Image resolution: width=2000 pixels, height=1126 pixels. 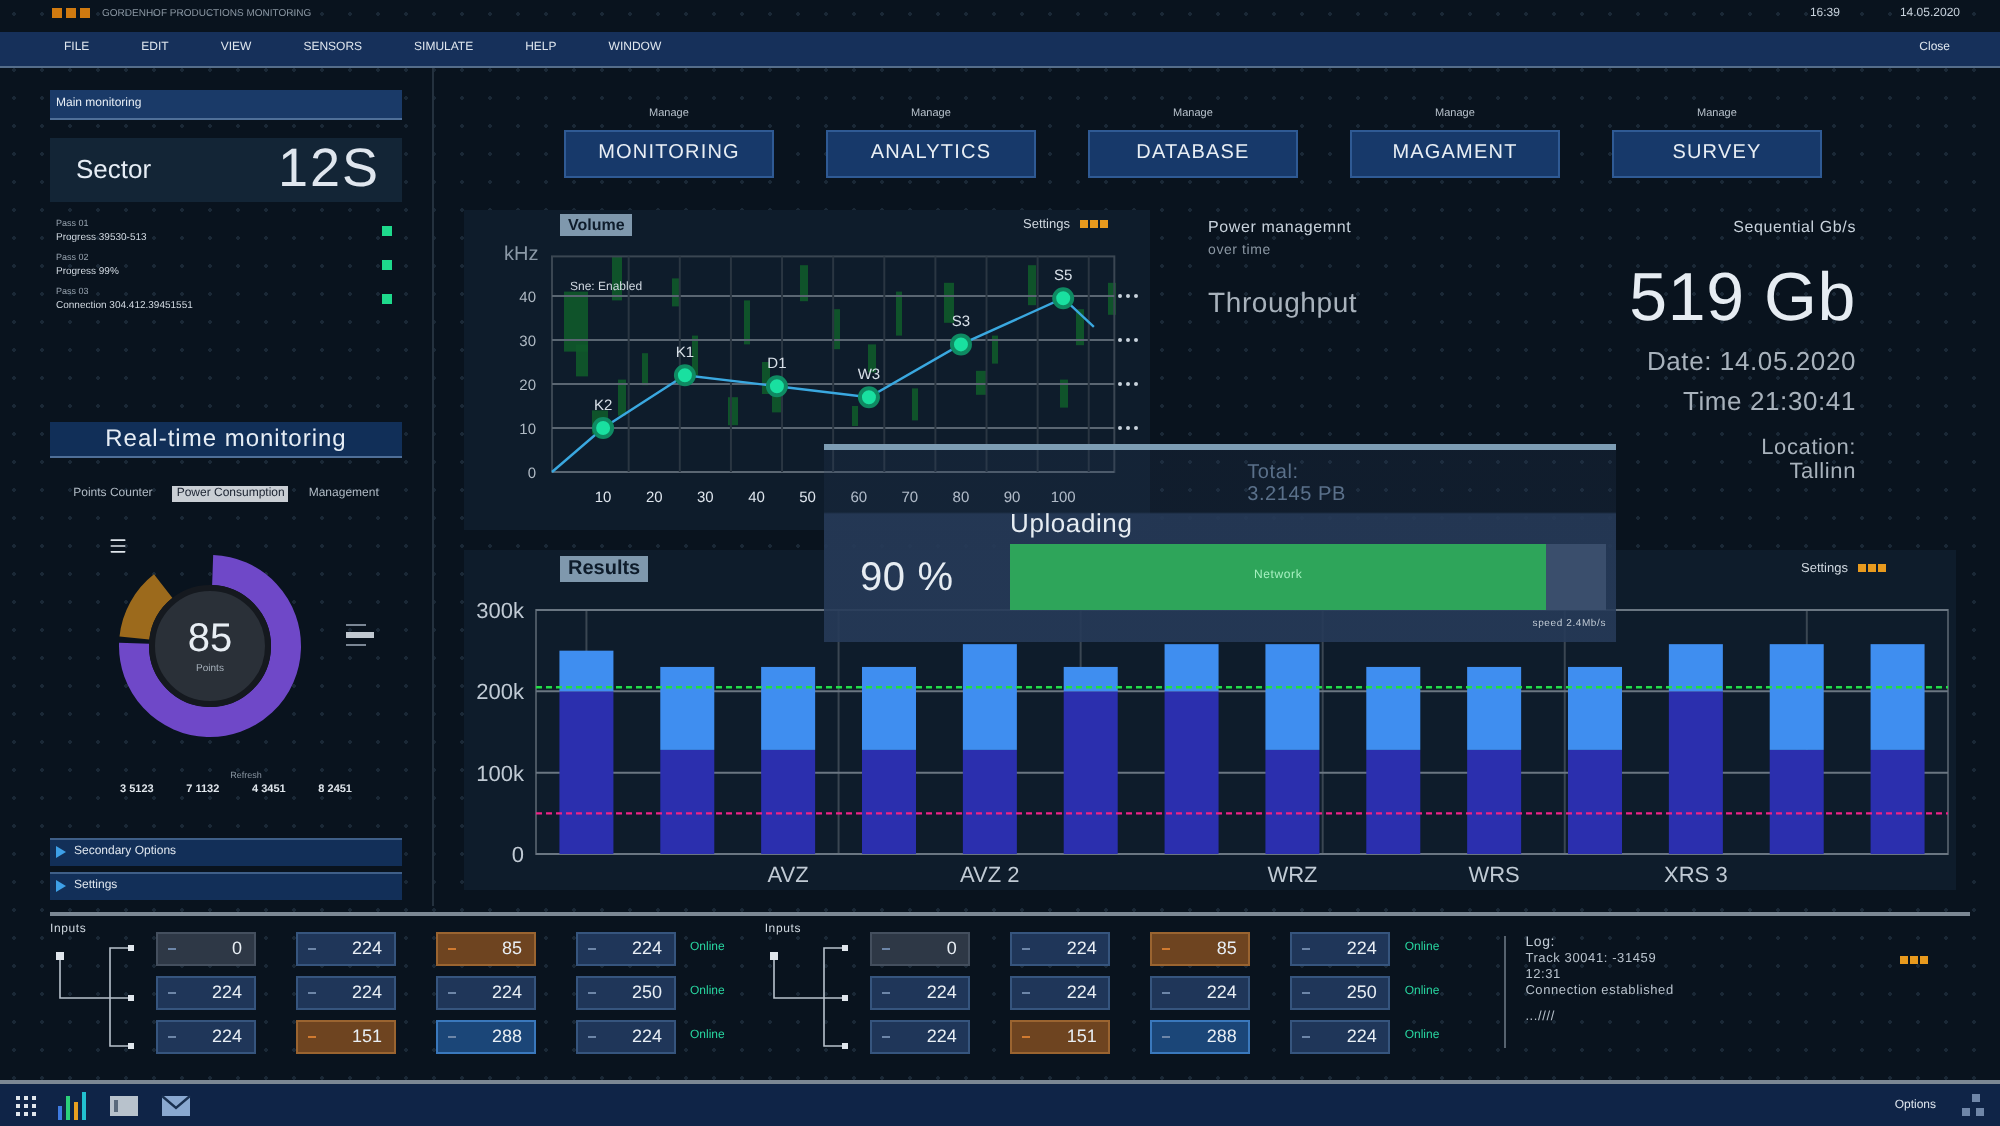 I want to click on bar-chart-icon, so click(x=72, y=1105).